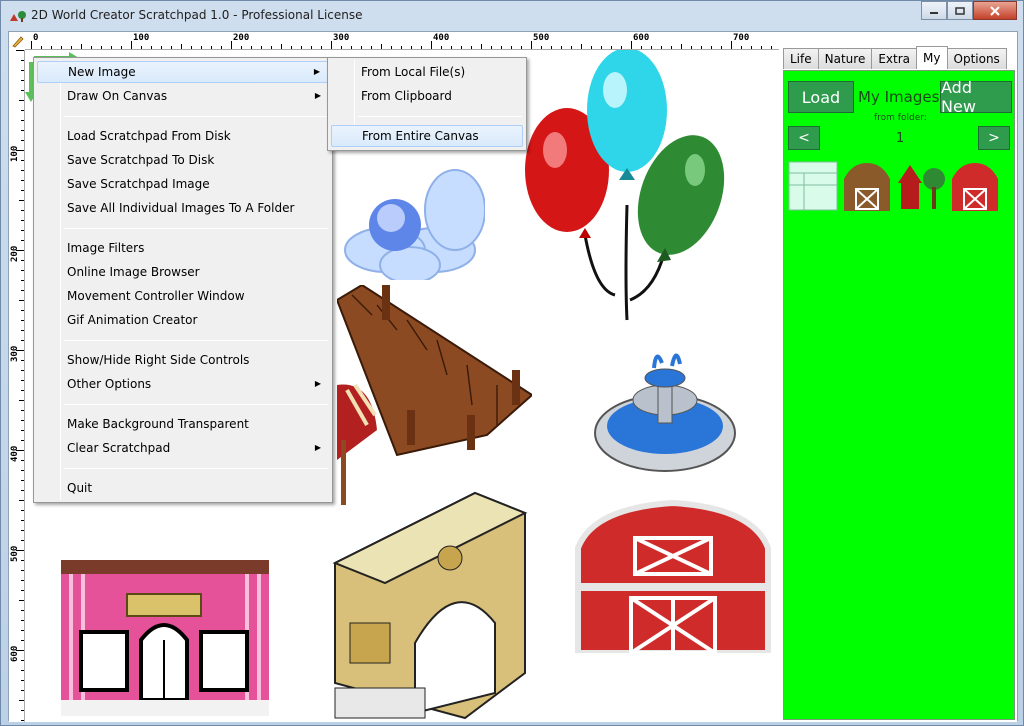 Image resolution: width=1024 pixels, height=726 pixels. What do you see at coordinates (158, 424) in the screenshot?
I see `menu-item-label: Make Background Transparent` at bounding box center [158, 424].